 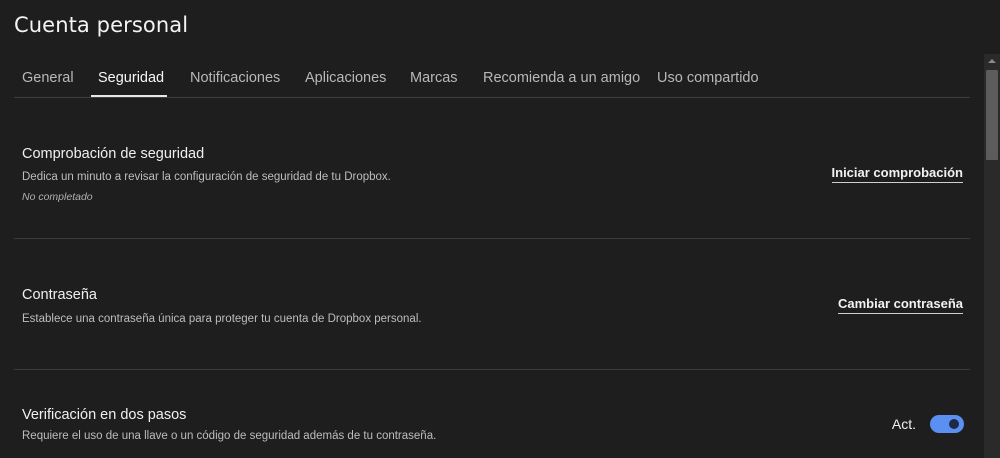 I want to click on tab-applications: Aplicaciones, so click(x=345, y=78).